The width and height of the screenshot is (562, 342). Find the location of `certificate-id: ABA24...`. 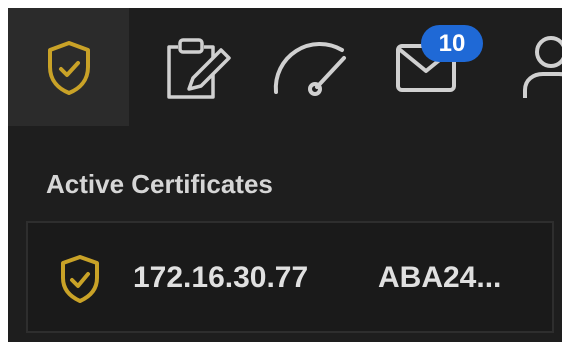

certificate-id: ABA24... is located at coordinates (440, 277).